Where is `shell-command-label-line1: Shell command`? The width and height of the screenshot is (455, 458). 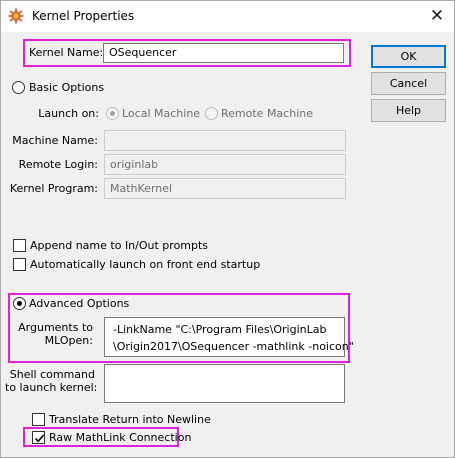 shell-command-label-line1: Shell command is located at coordinates (52, 374).